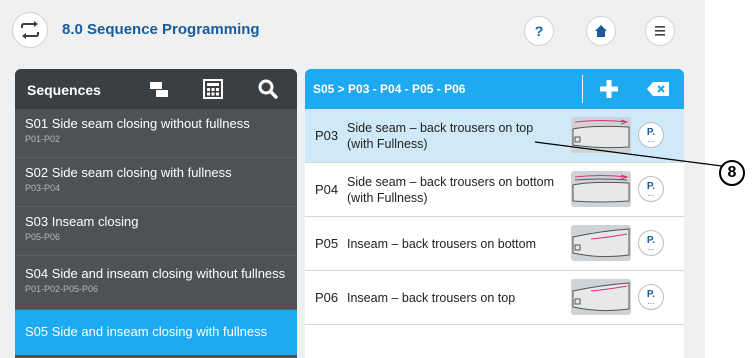 The height and width of the screenshot is (358, 753). I want to click on callout-number: 8, so click(732, 172).